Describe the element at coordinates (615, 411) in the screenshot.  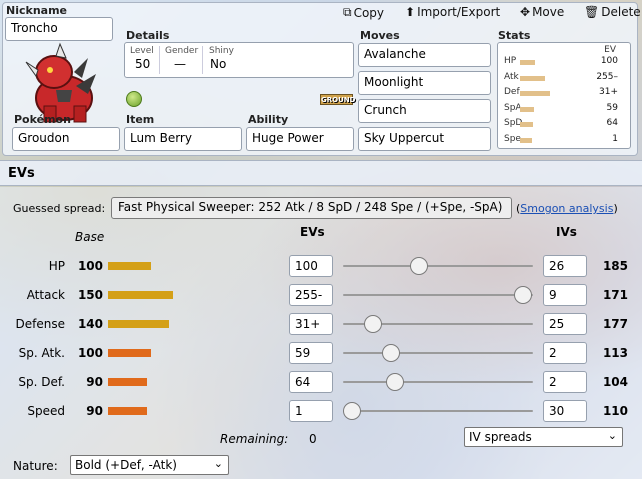
I see `stat-total: 110` at that location.